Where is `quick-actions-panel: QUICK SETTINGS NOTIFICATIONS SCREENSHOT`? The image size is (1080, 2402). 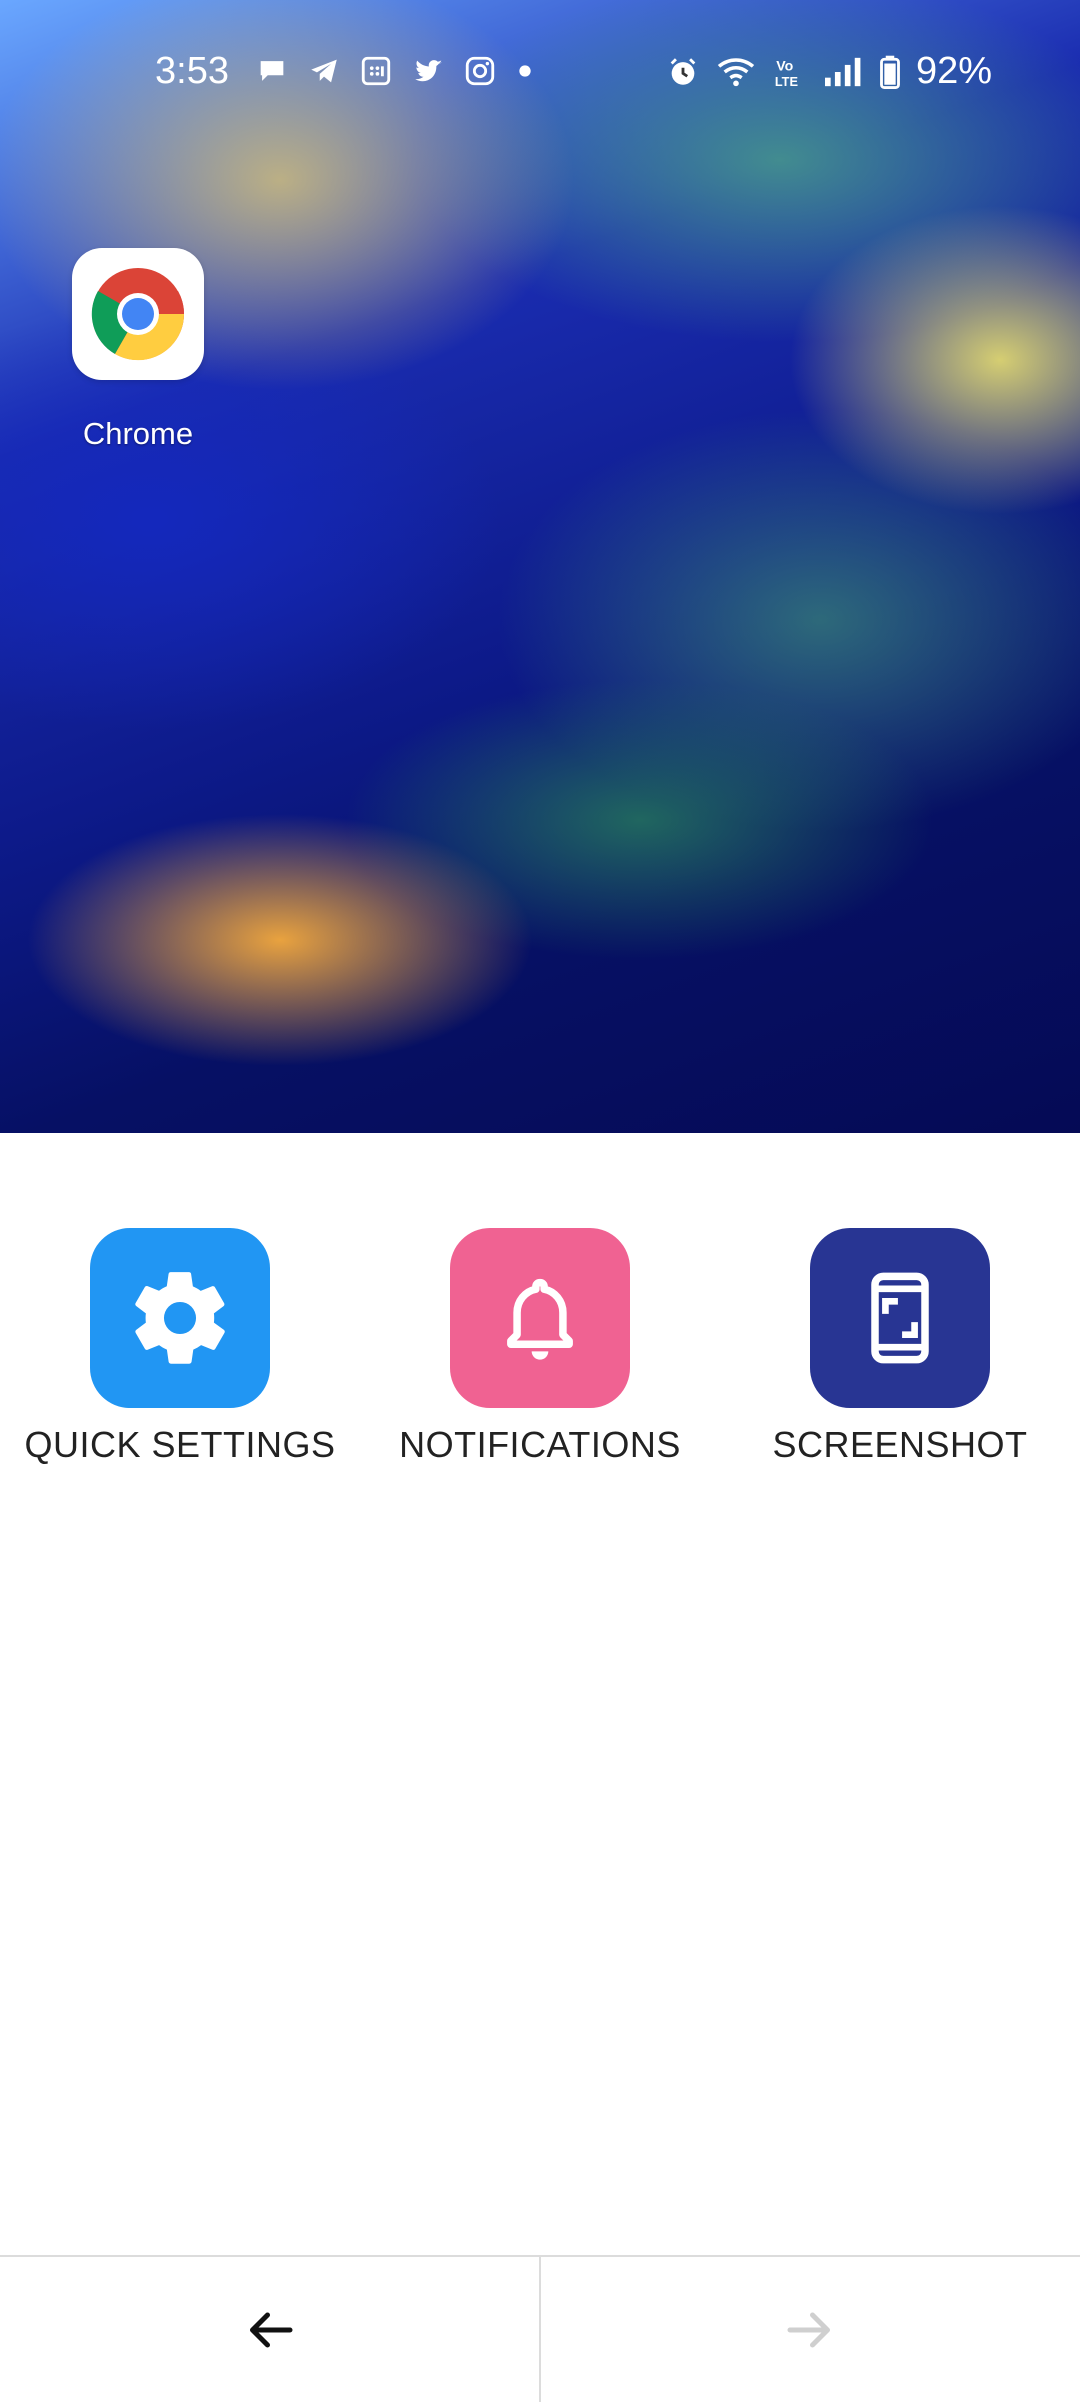
quick-actions-panel: QUICK SETTINGS NOTIFICATIONS SCREENSHOT is located at coordinates (540, 1358).